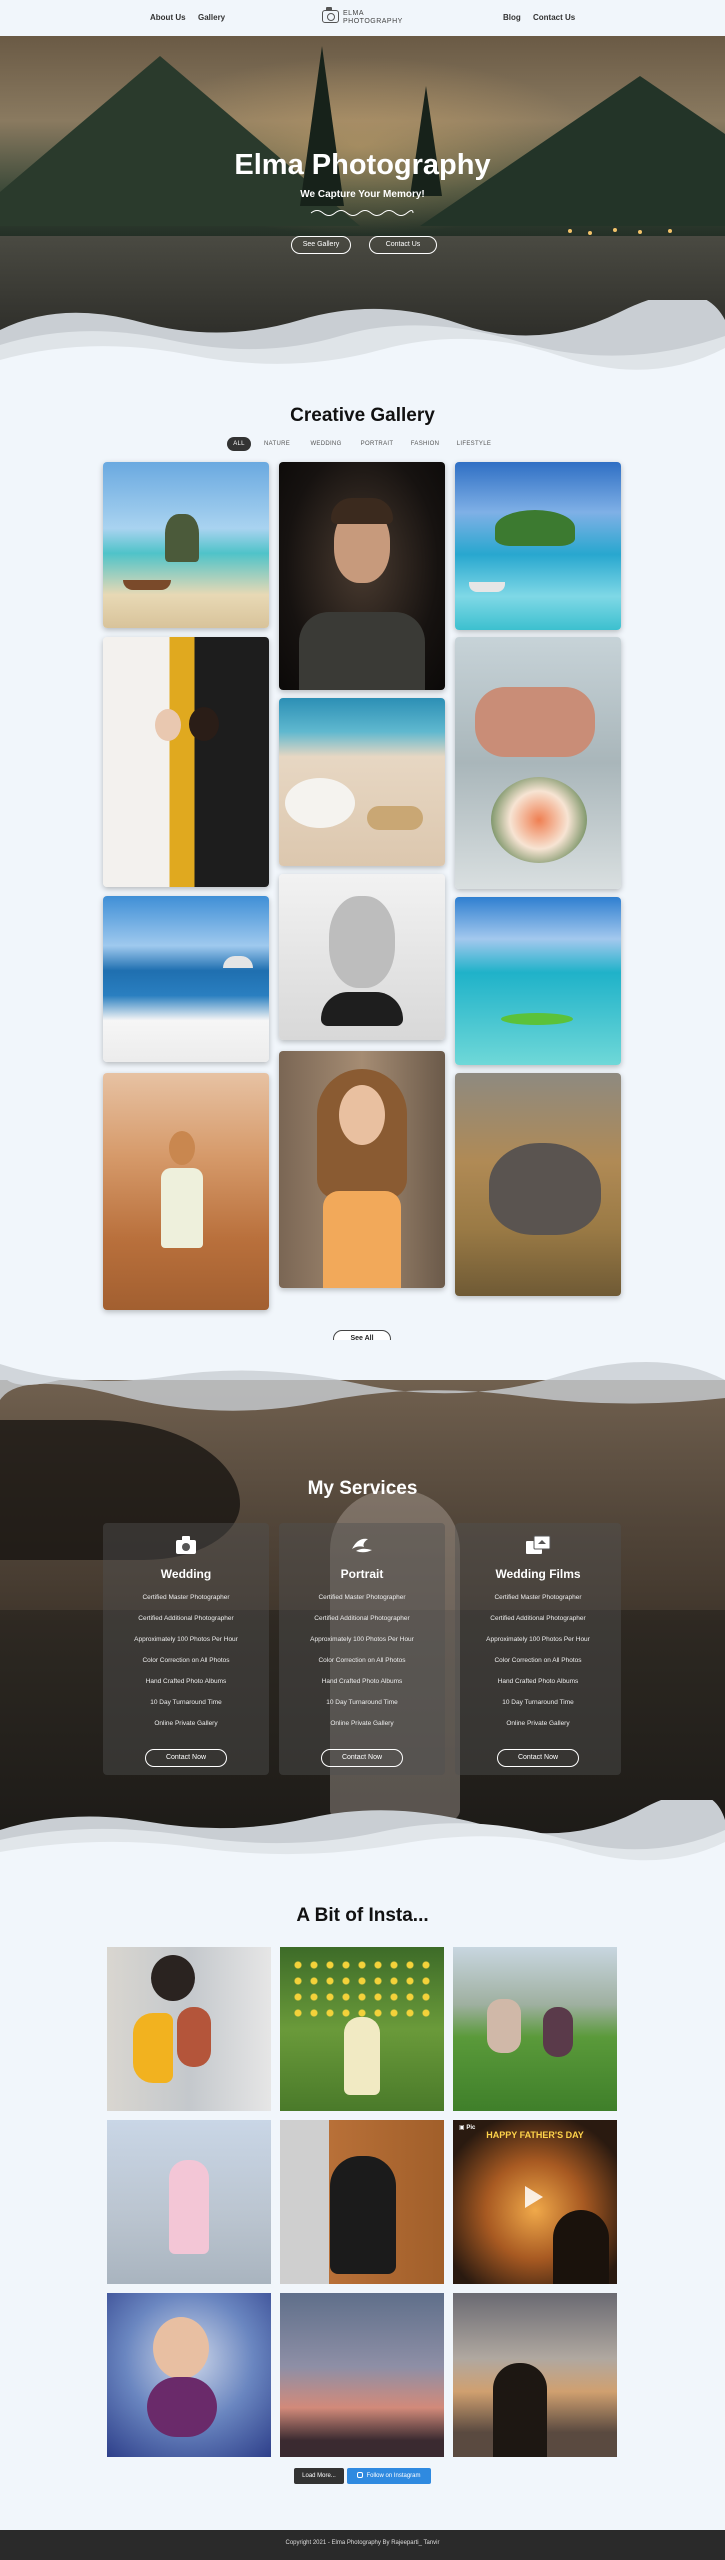  I want to click on man-sweater, so click(362, 651).